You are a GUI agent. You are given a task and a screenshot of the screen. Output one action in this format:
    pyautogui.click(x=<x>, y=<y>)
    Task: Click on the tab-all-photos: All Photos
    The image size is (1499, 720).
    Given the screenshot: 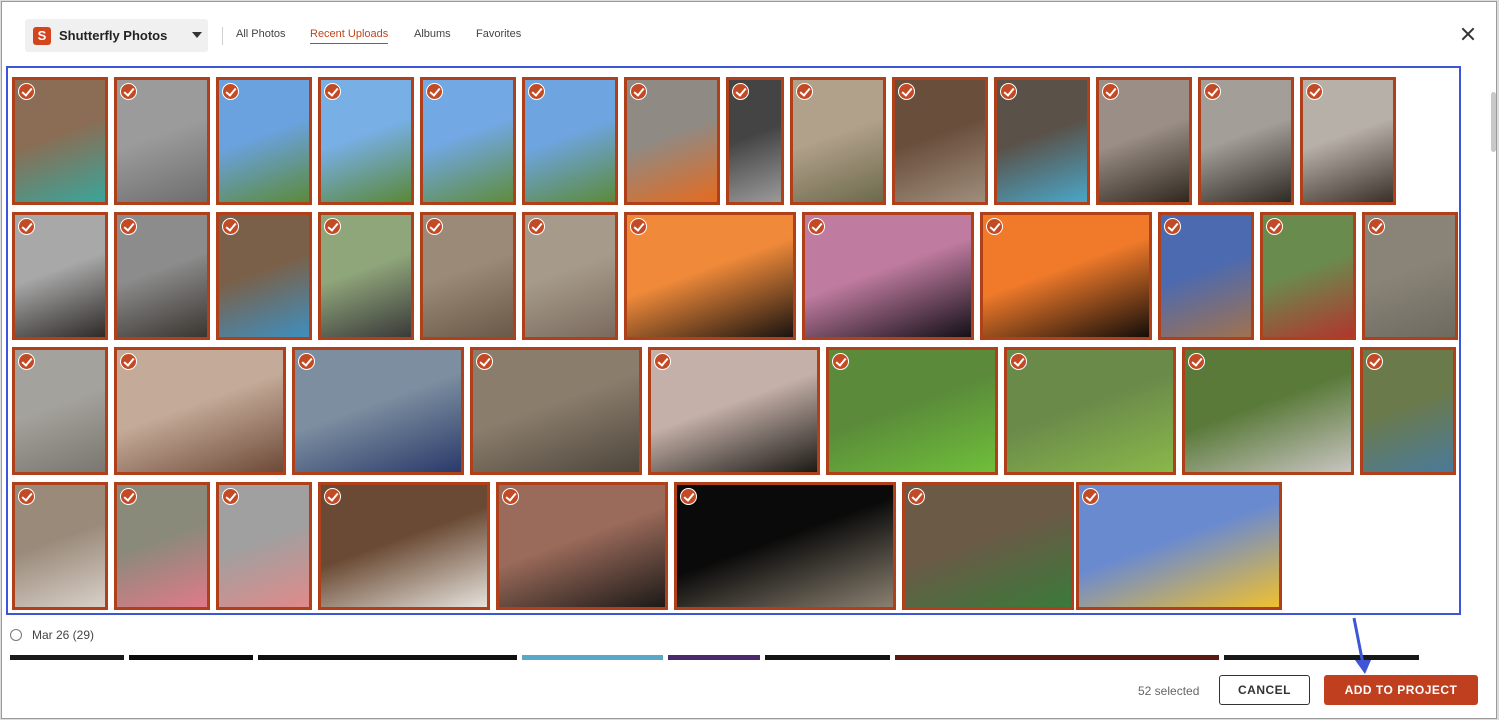 What is the action you would take?
    pyautogui.click(x=261, y=35)
    